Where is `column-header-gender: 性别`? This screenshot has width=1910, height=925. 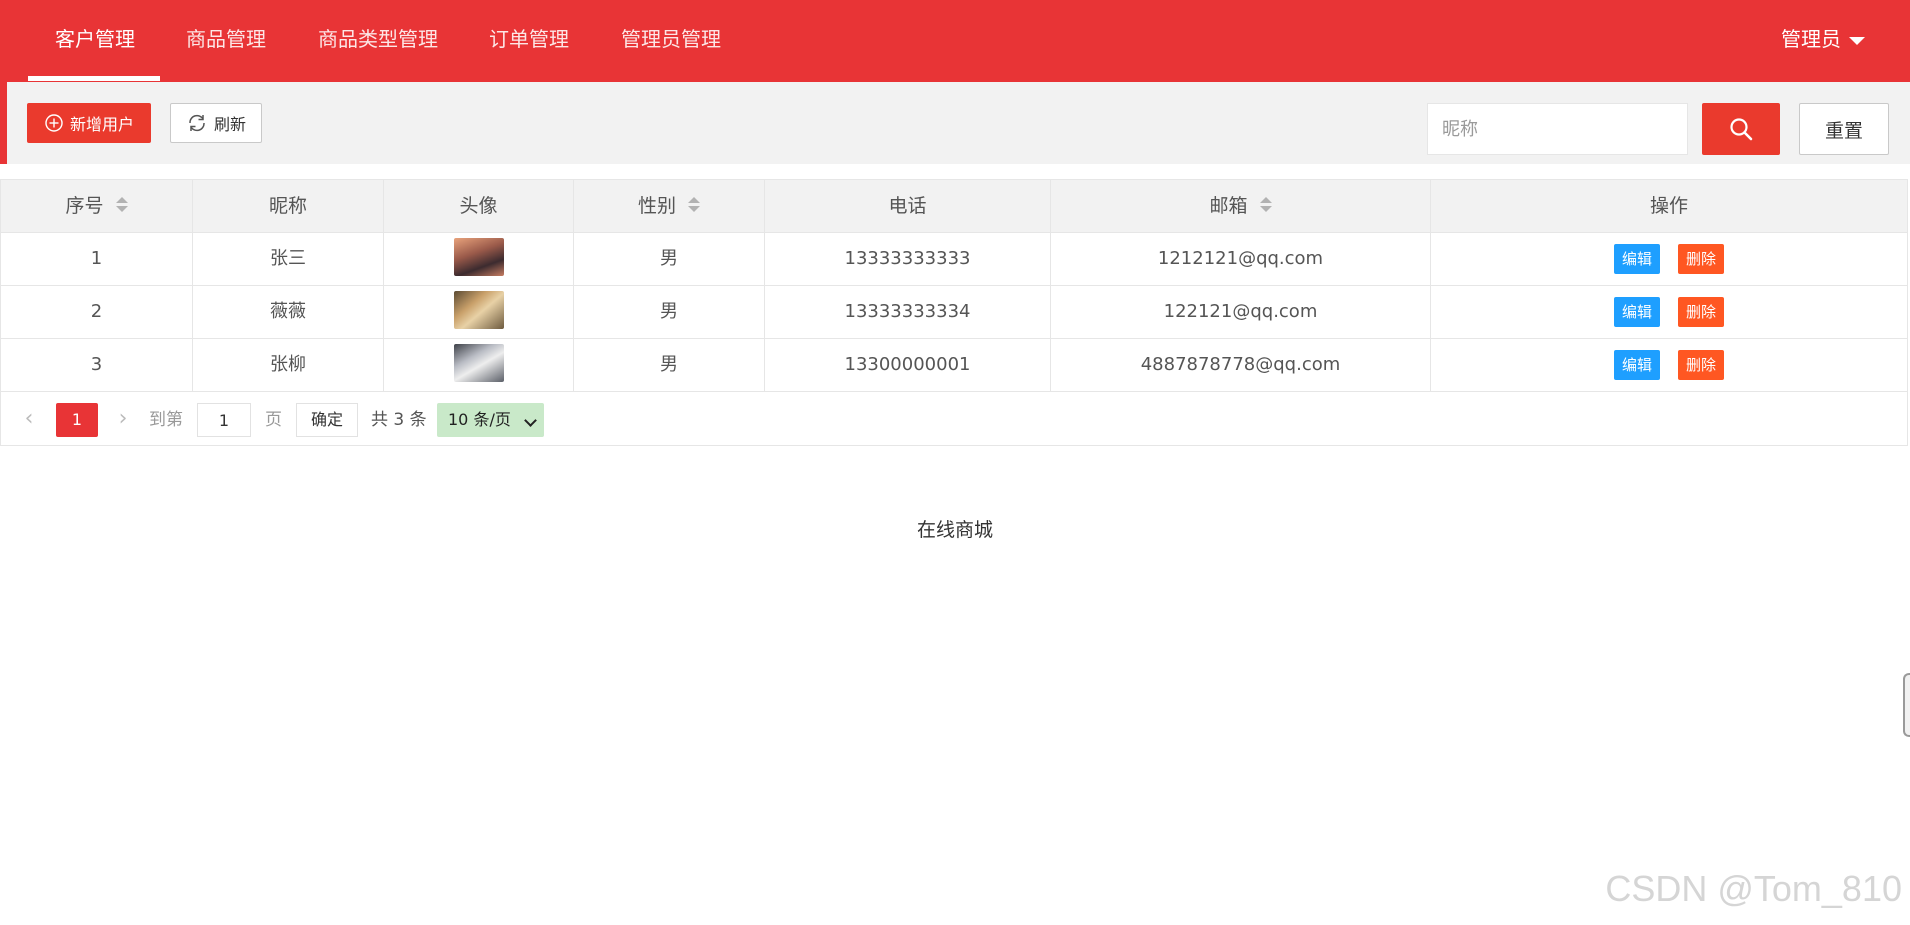 column-header-gender: 性别 is located at coordinates (669, 206).